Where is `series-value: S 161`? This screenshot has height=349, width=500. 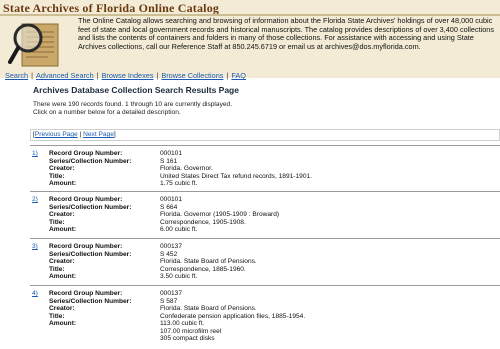
series-value: S 161 is located at coordinates (169, 161).